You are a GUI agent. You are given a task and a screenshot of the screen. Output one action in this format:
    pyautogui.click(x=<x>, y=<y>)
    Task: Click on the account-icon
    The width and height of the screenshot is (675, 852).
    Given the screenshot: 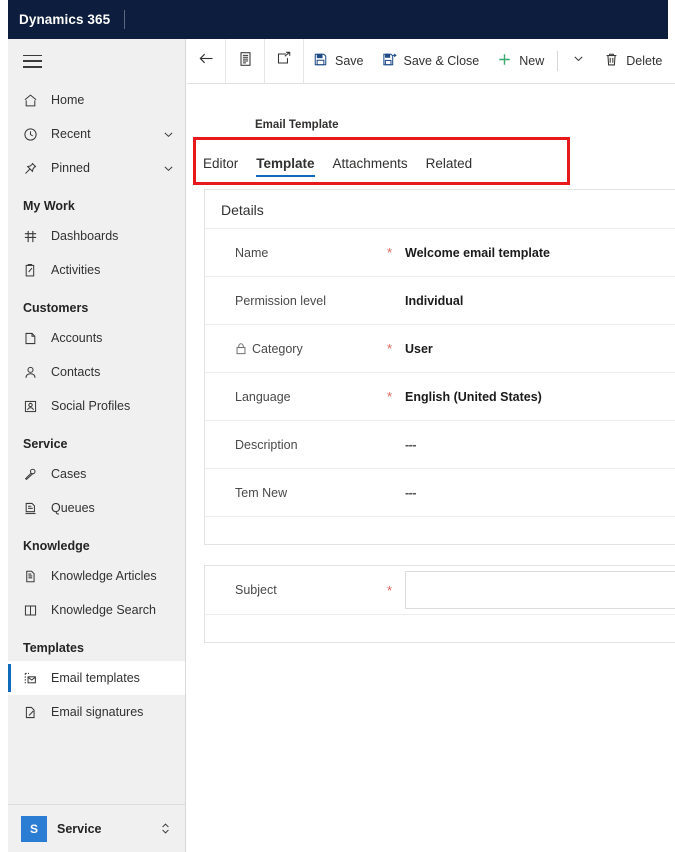 What is the action you would take?
    pyautogui.click(x=34, y=338)
    